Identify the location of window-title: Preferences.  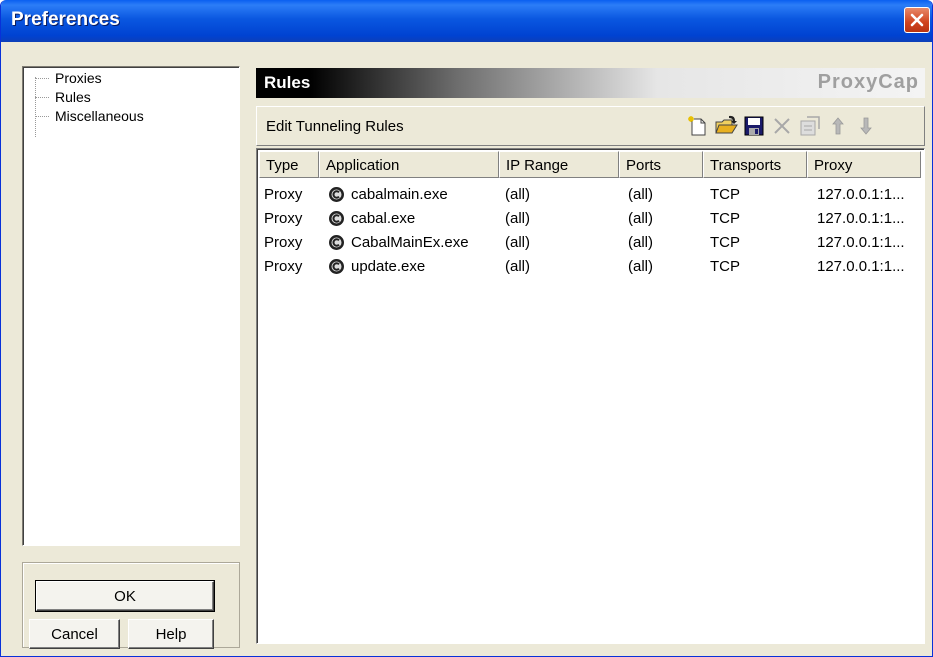
(65, 19).